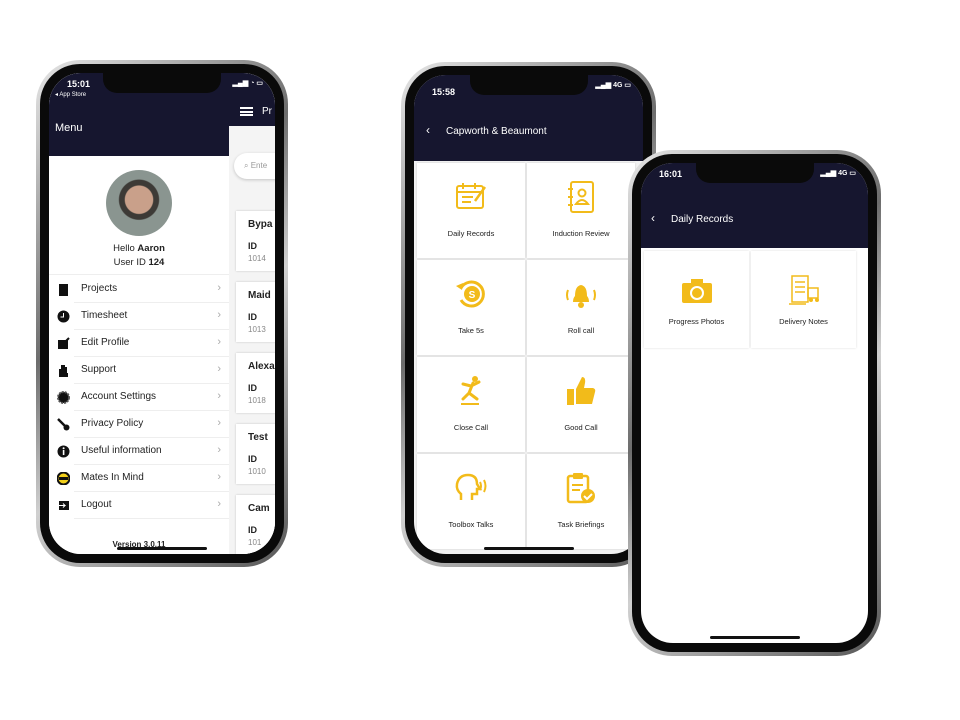  I want to click on status-time: 15:01, so click(79, 84).